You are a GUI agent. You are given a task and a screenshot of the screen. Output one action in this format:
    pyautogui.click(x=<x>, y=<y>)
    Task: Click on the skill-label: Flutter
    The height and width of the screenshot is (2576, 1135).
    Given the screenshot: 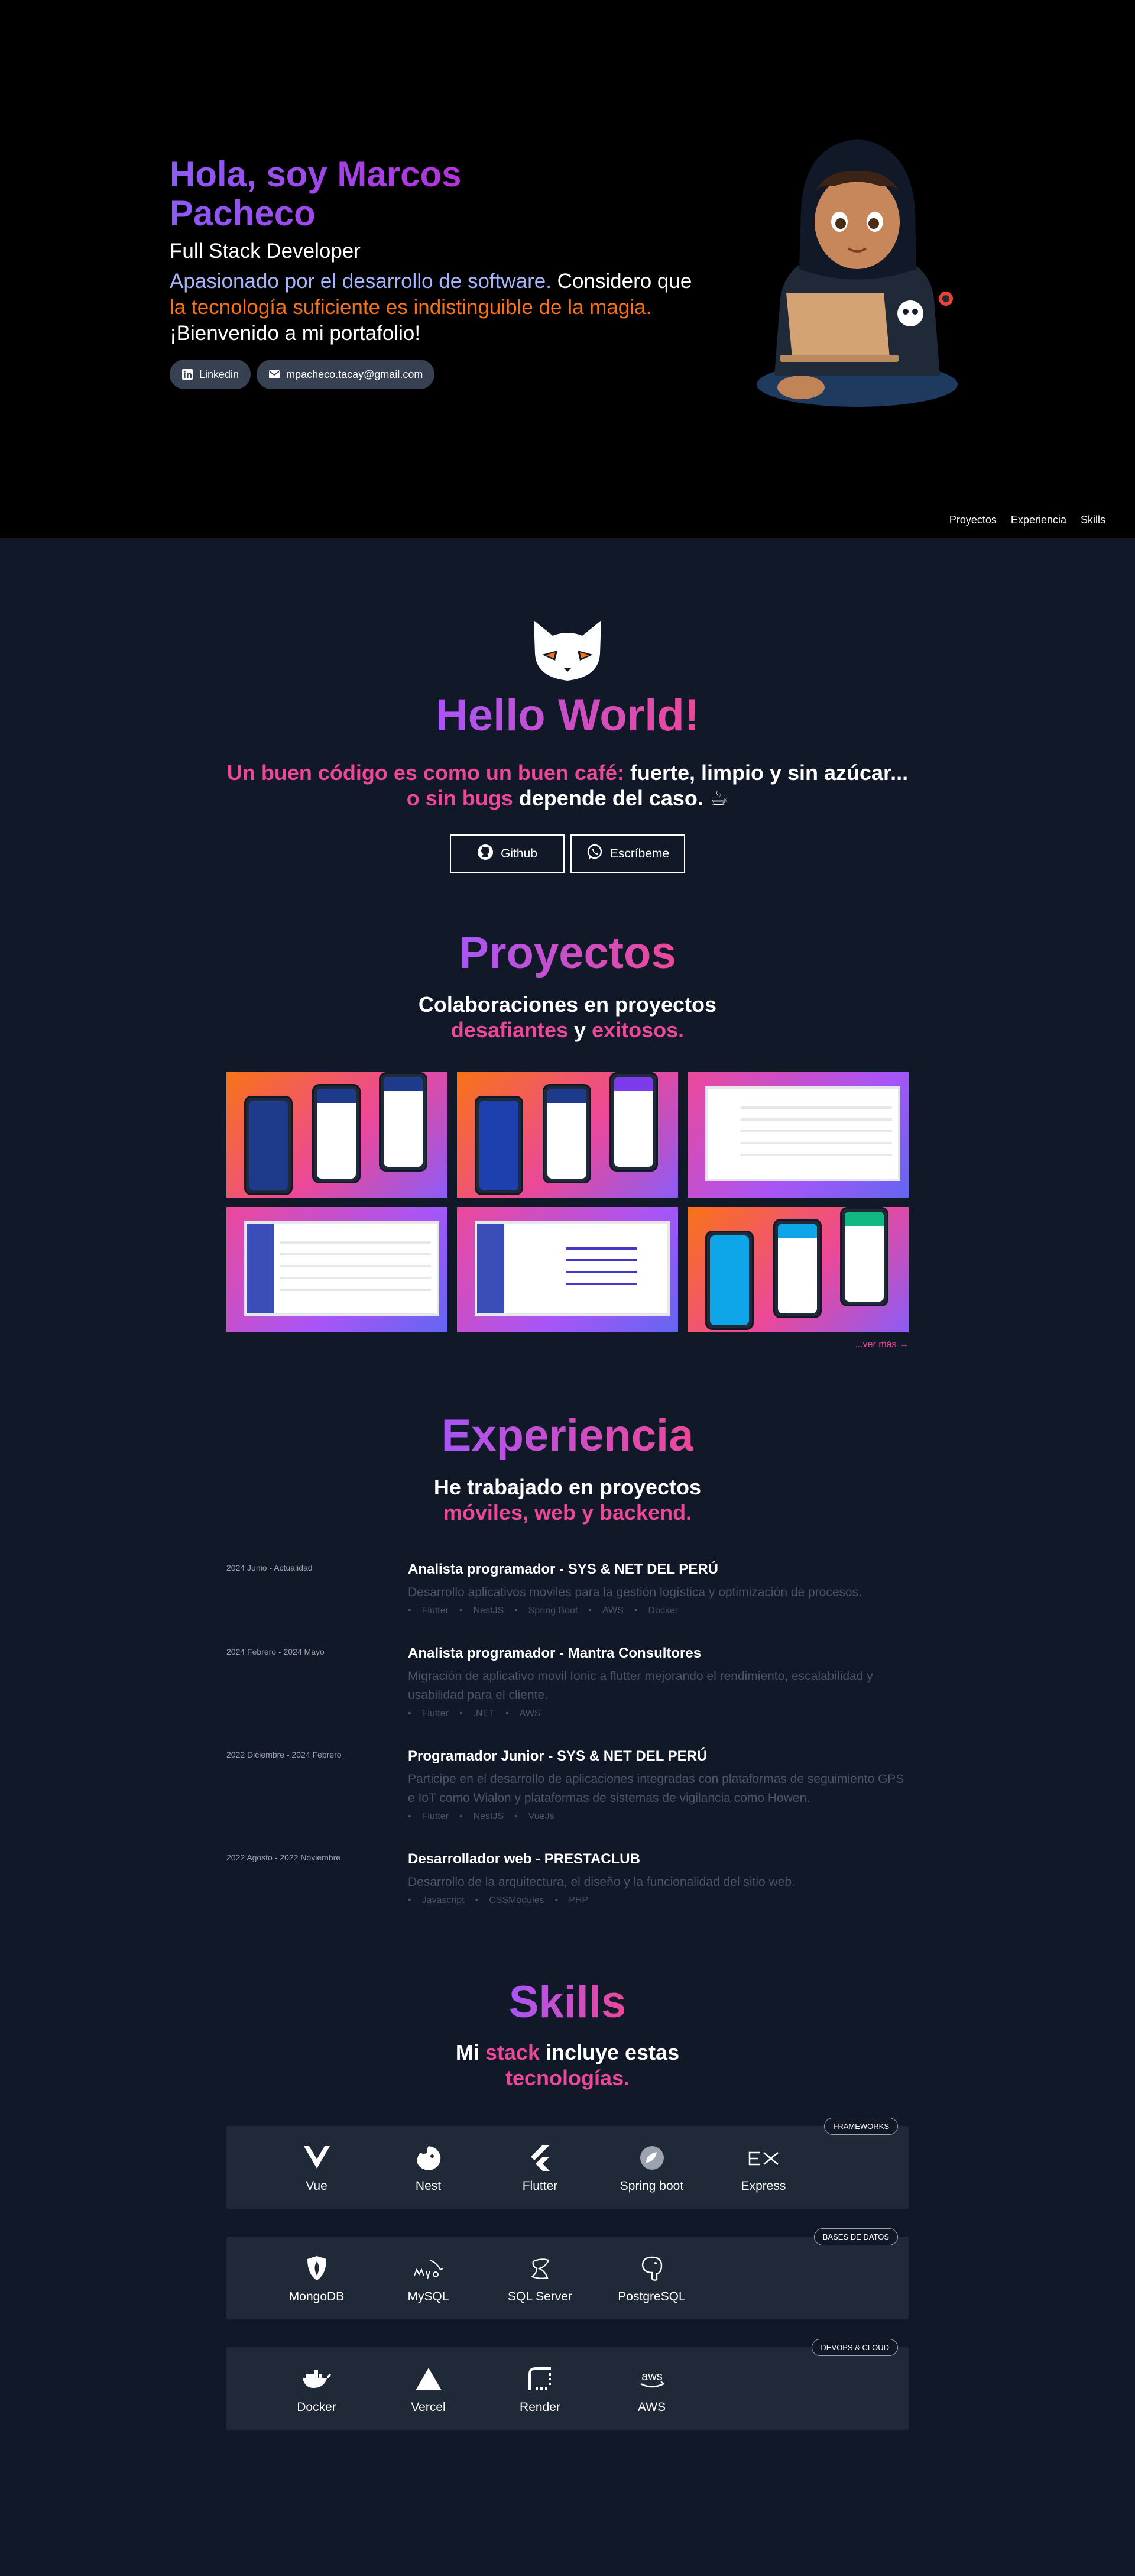 What is the action you would take?
    pyautogui.click(x=540, y=2186)
    